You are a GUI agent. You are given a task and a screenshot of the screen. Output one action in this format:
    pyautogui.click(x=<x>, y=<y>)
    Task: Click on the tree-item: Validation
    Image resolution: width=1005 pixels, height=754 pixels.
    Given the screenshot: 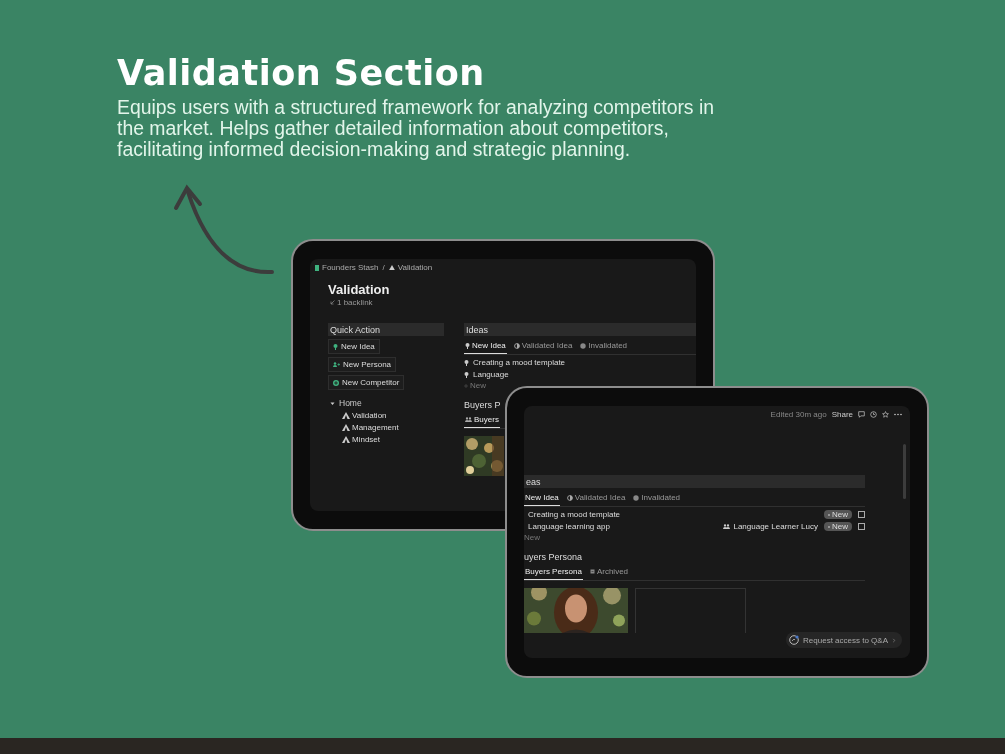 What is the action you would take?
    pyautogui.click(x=369, y=415)
    